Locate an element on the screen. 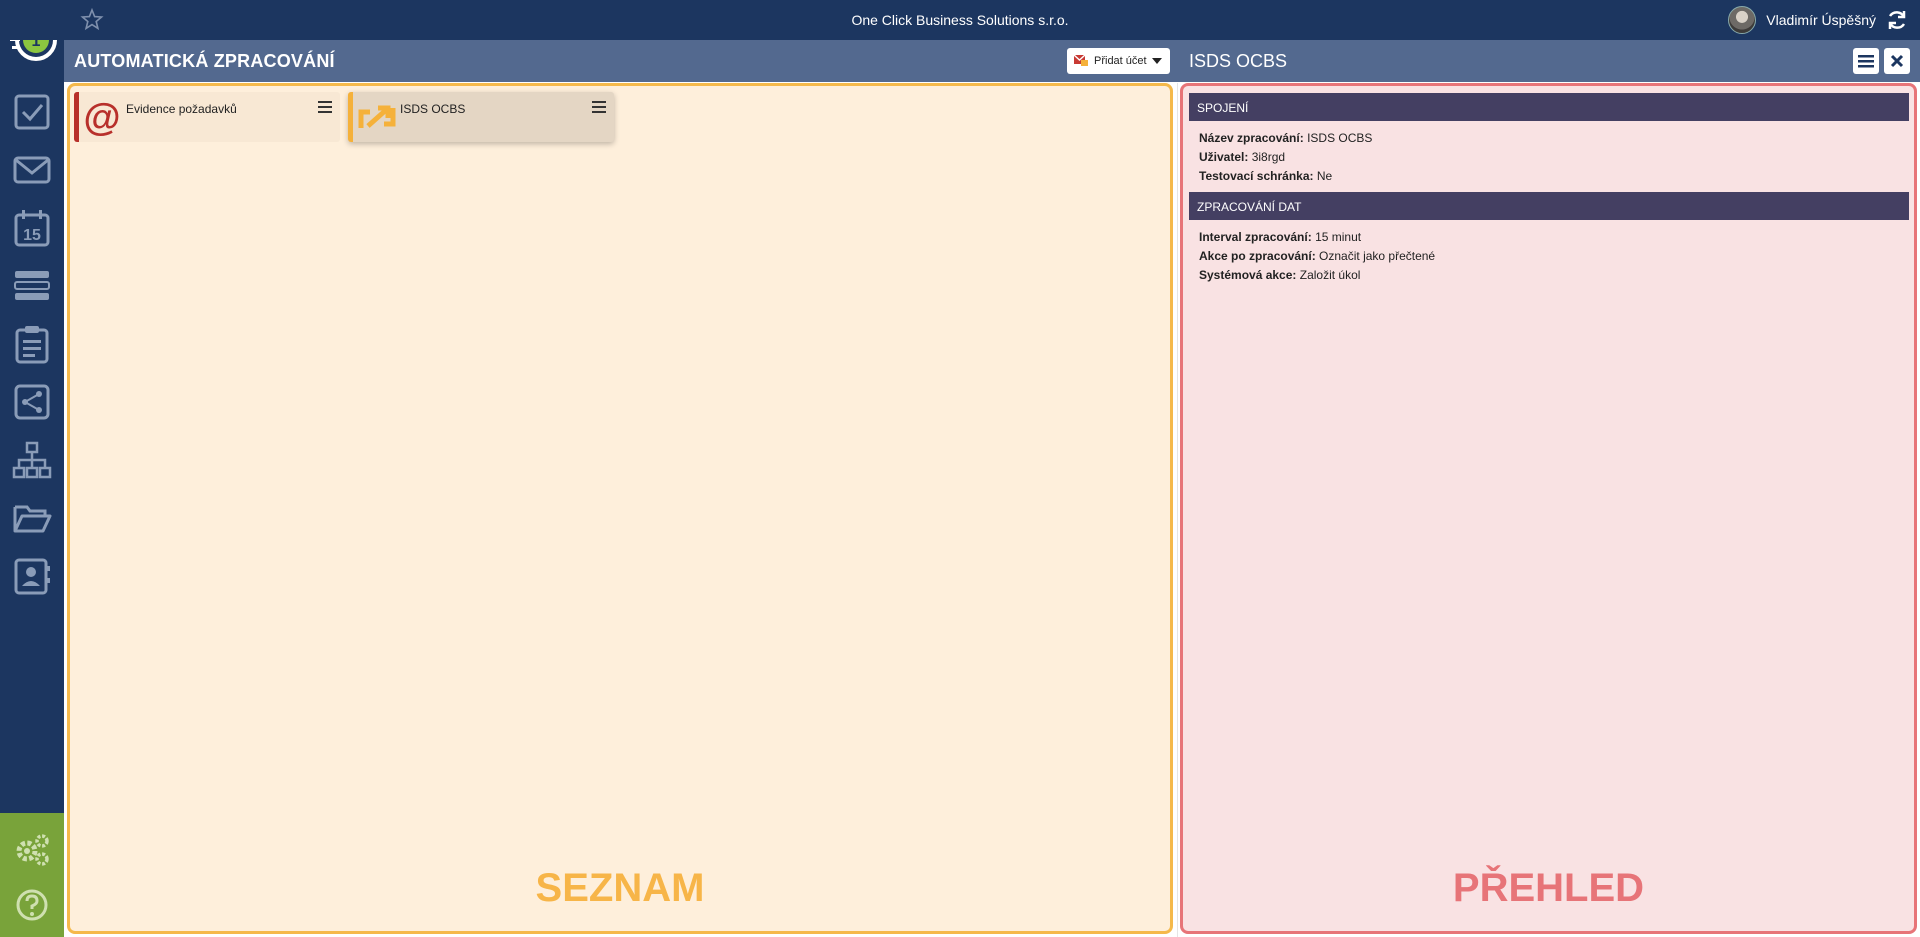 Image resolution: width=1920 pixels, height=937 pixels. field-user: Uživatel: 3i8rgd is located at coordinates (1242, 157).